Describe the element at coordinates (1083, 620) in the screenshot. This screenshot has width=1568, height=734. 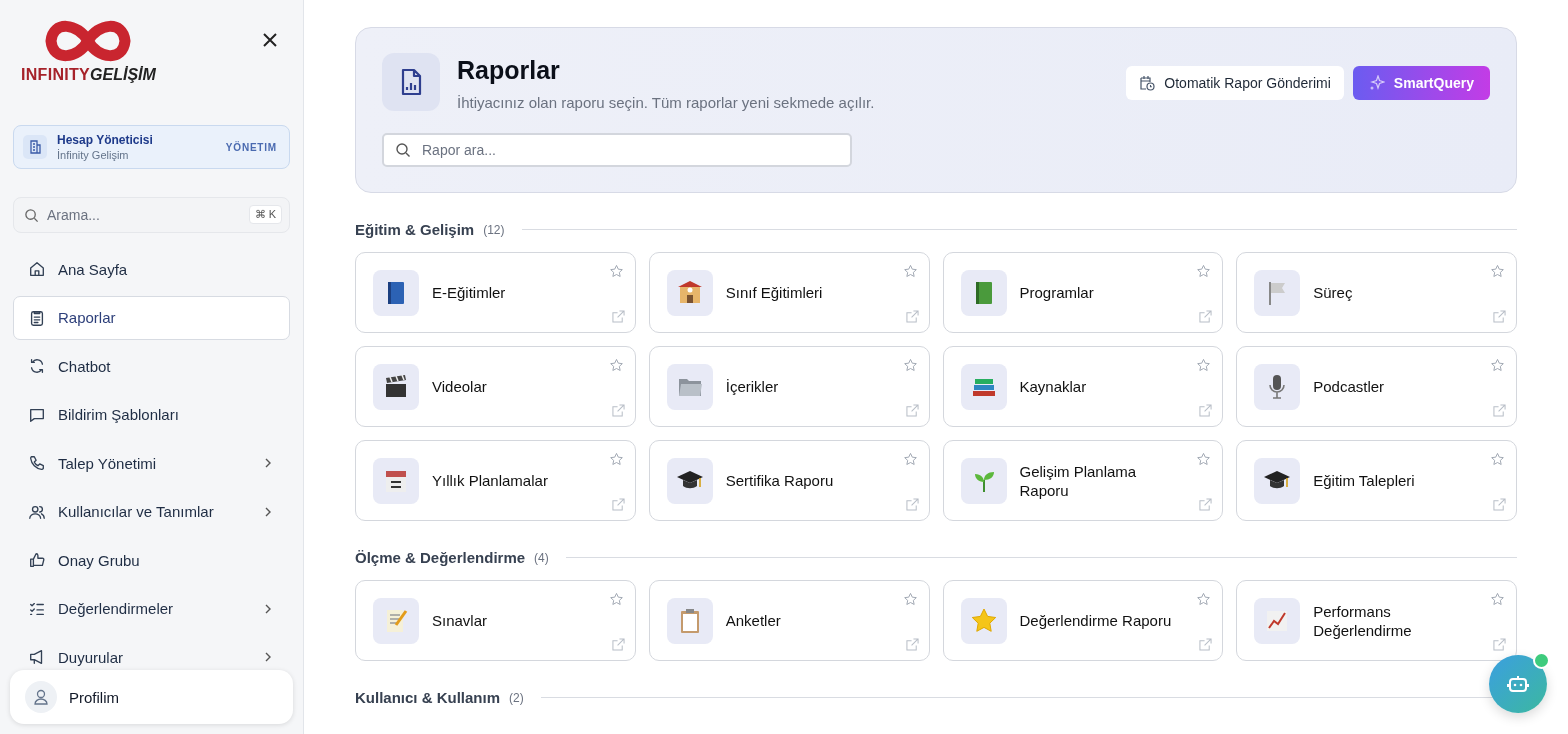
I see `report-card: Değerlendirme Raporu` at that location.